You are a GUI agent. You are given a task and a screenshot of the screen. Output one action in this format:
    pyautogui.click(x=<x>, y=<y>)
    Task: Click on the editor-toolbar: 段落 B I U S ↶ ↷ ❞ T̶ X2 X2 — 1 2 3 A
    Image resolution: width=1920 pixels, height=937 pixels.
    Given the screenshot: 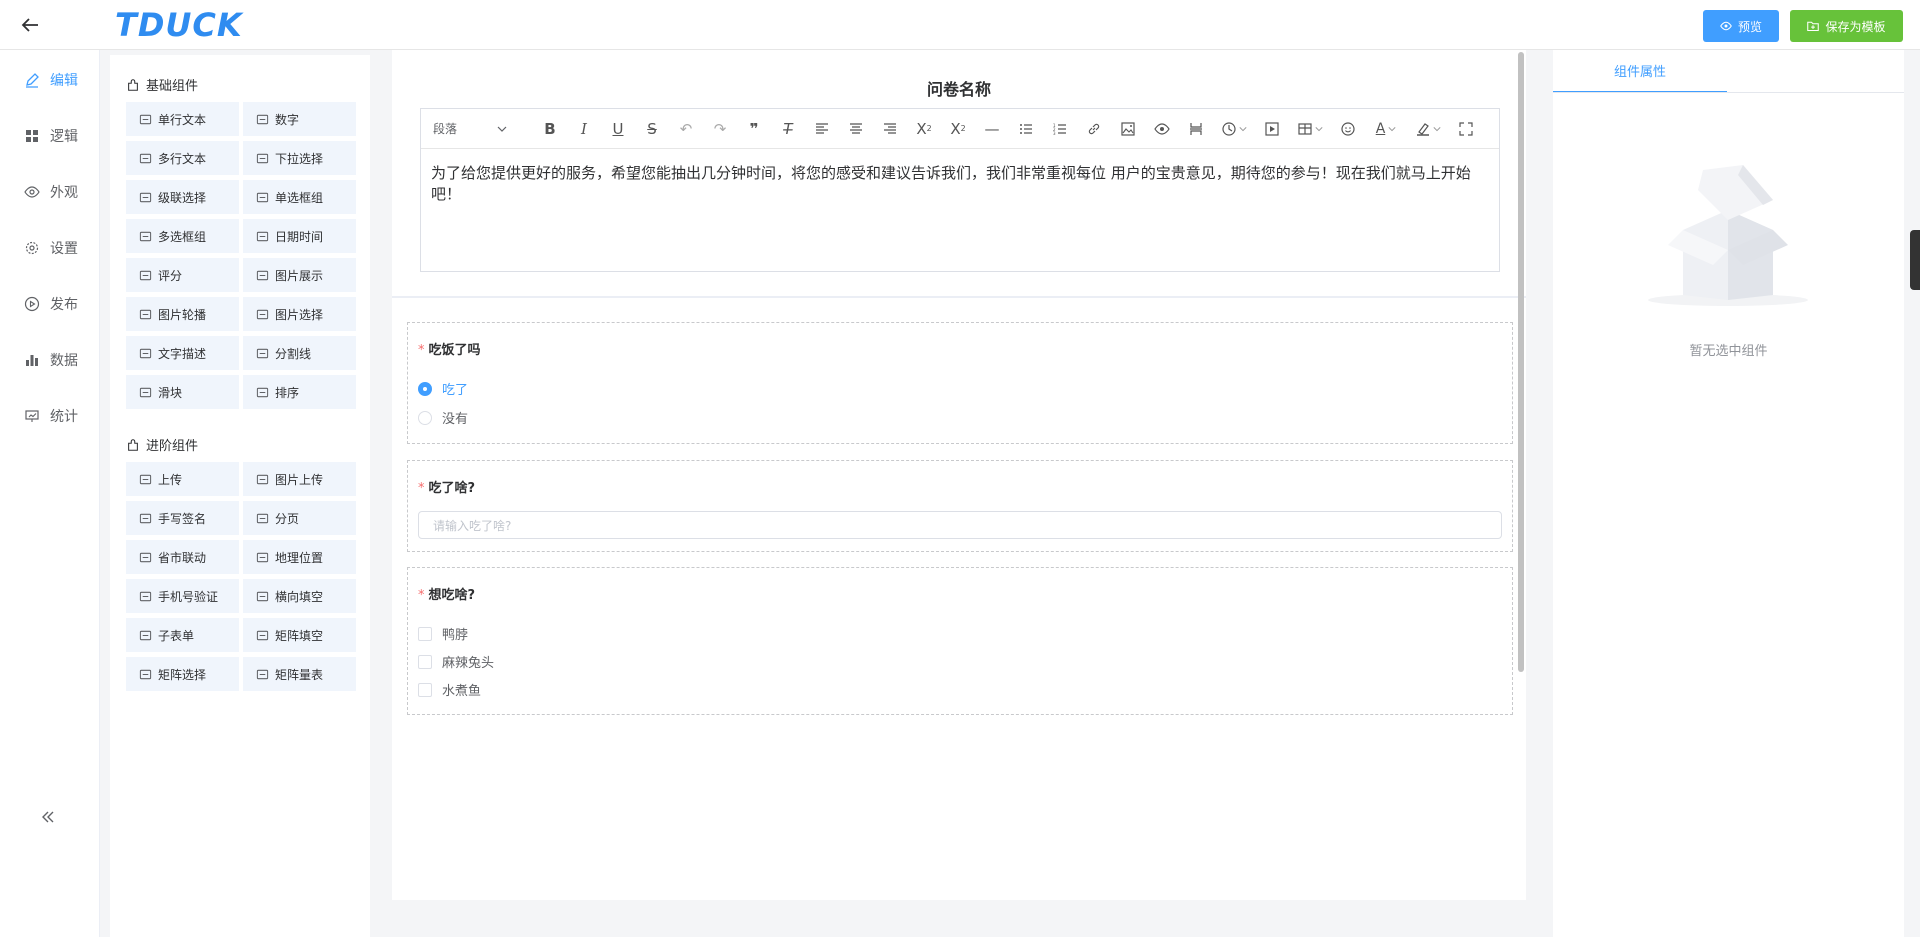 What is the action you would take?
    pyautogui.click(x=960, y=129)
    